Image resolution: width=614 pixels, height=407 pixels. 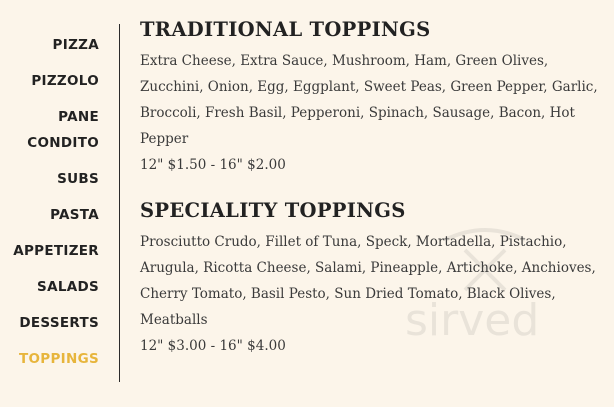 I want to click on nav-item-desserts: DESSERTS, so click(x=59, y=323).